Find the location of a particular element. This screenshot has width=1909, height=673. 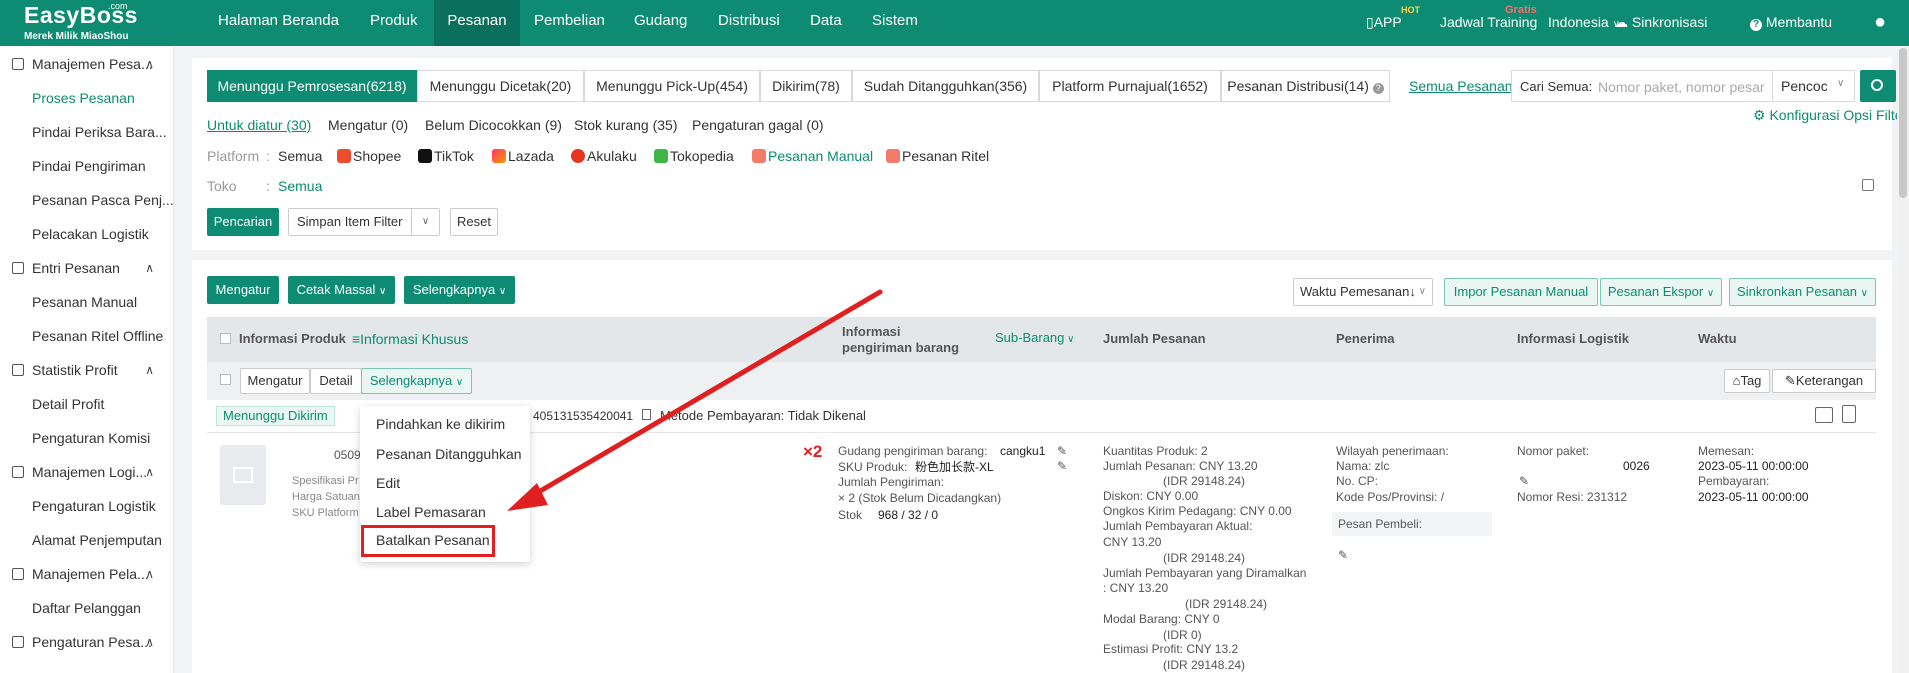

logo: EasyBoss .com Merek Milik MiaoShou is located at coordinates (99, 22).